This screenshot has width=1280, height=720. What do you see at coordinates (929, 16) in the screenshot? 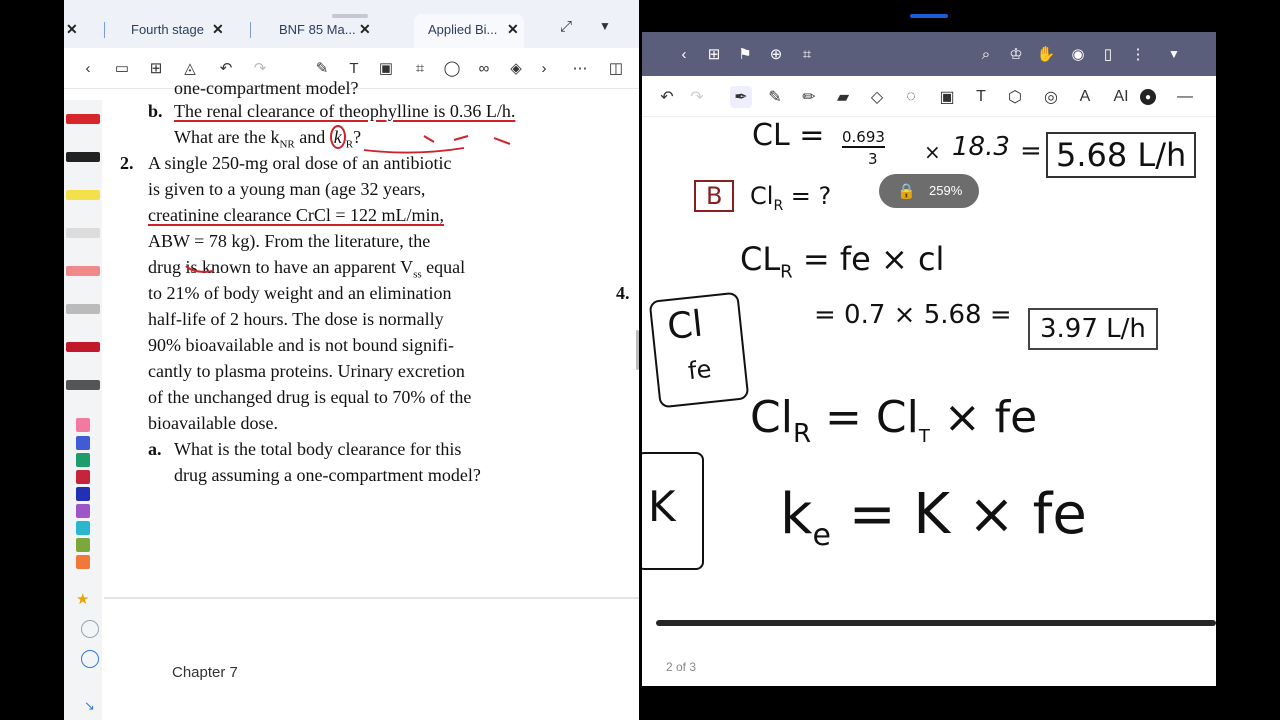
I see `split-handle` at bounding box center [929, 16].